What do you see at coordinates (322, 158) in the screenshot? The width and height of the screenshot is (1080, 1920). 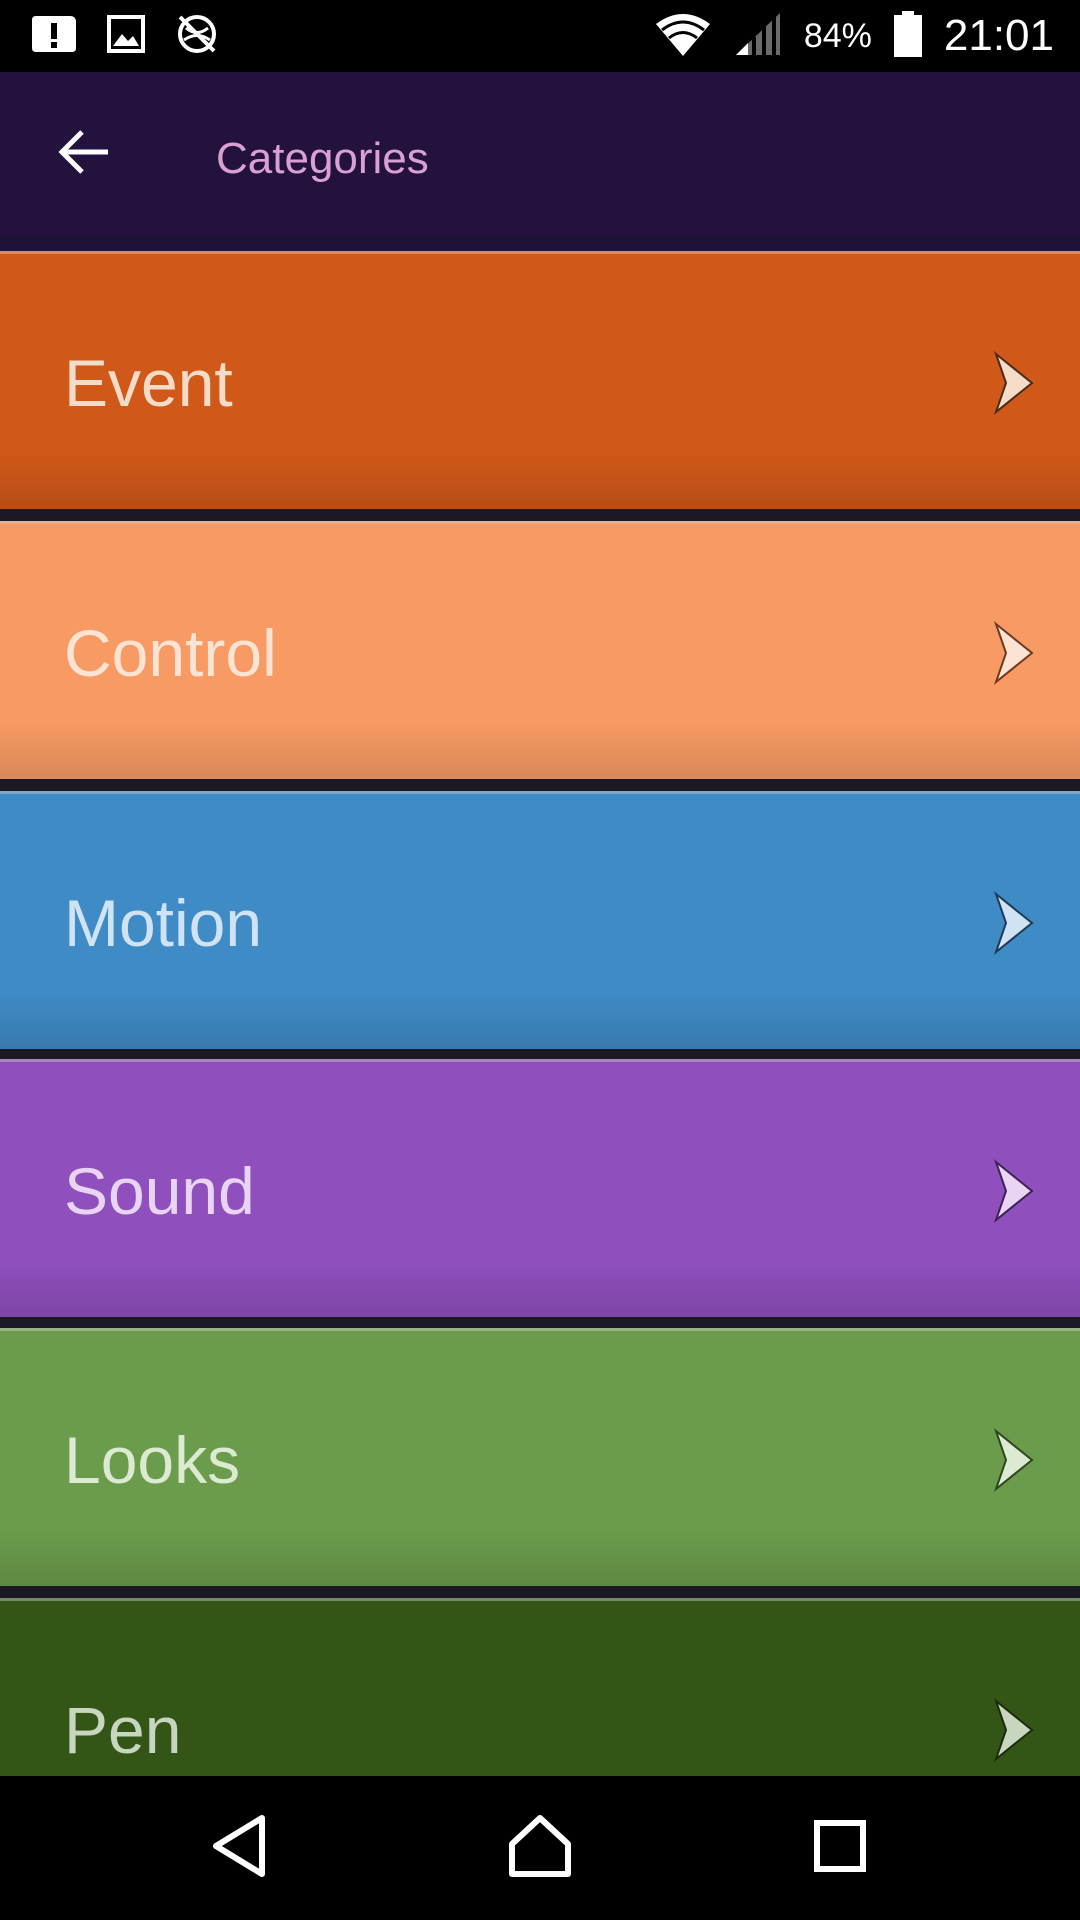 I see `page-title: Categories` at bounding box center [322, 158].